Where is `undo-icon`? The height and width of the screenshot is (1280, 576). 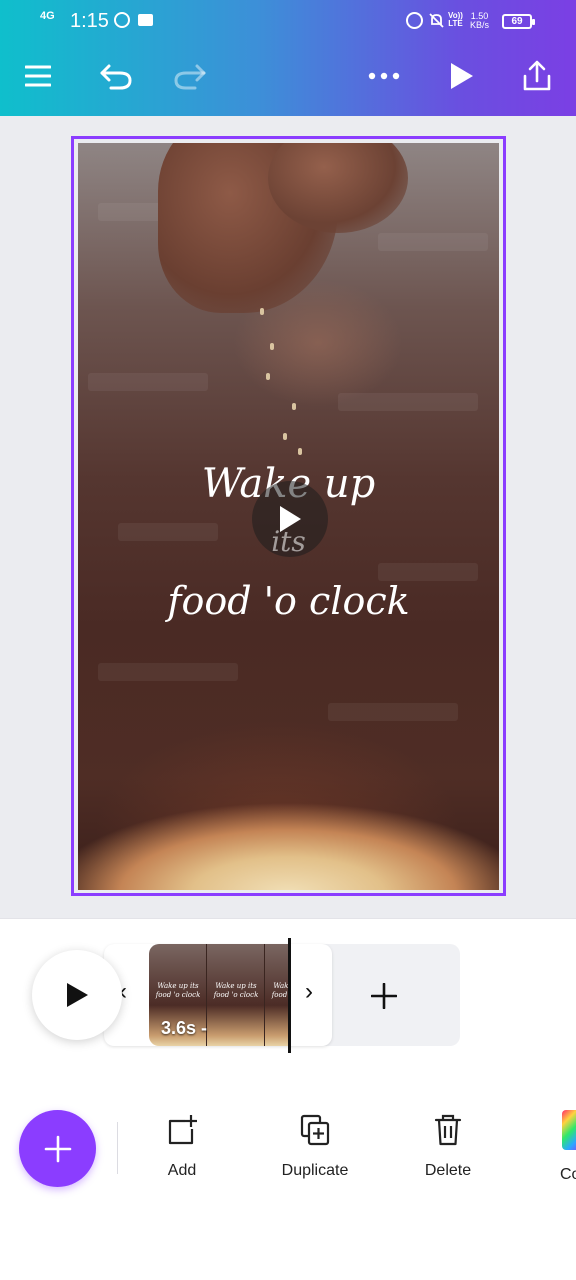
undo-icon is located at coordinates (116, 77).